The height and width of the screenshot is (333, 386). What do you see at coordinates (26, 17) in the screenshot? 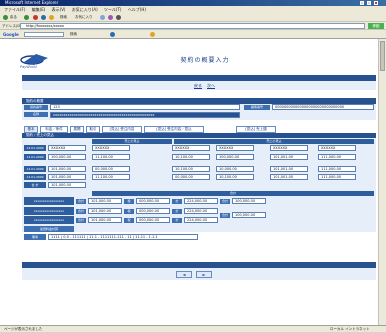
I see `forward-arrow-icon` at bounding box center [26, 17].